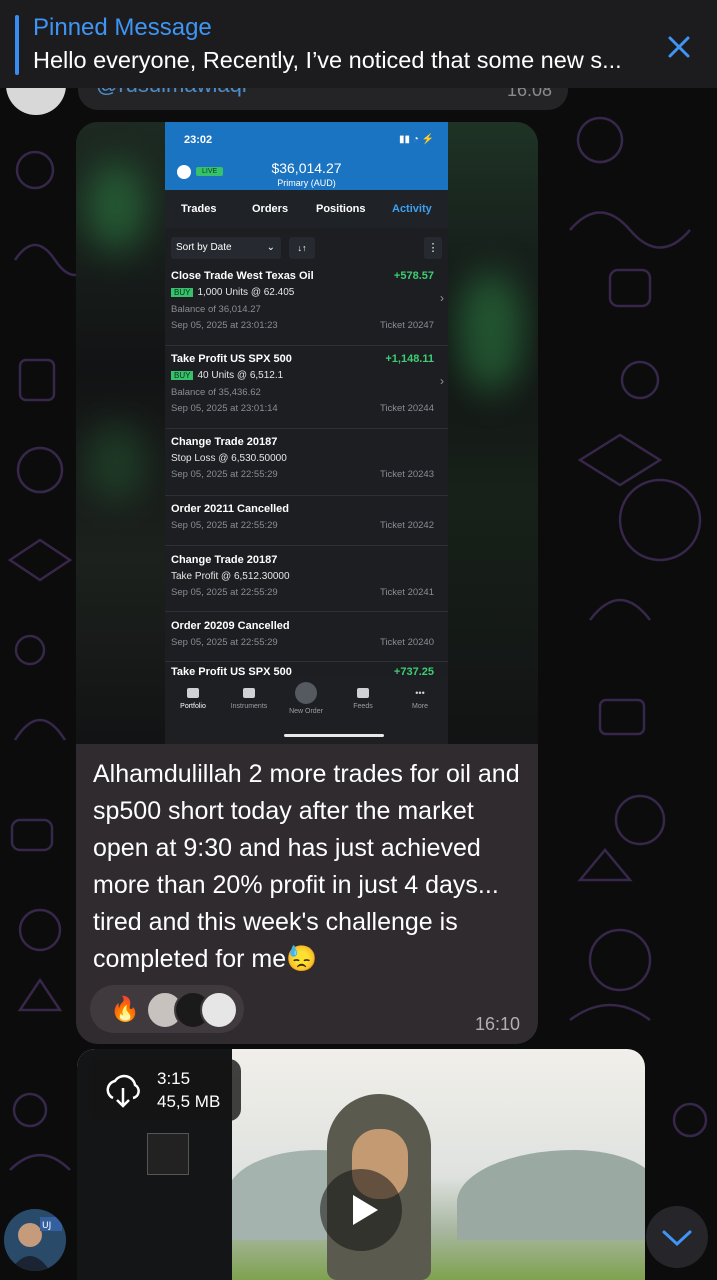 The height and width of the screenshot is (1280, 717). Describe the element at coordinates (302, 248) in the screenshot. I see `sort-direction: ↓↑` at that location.